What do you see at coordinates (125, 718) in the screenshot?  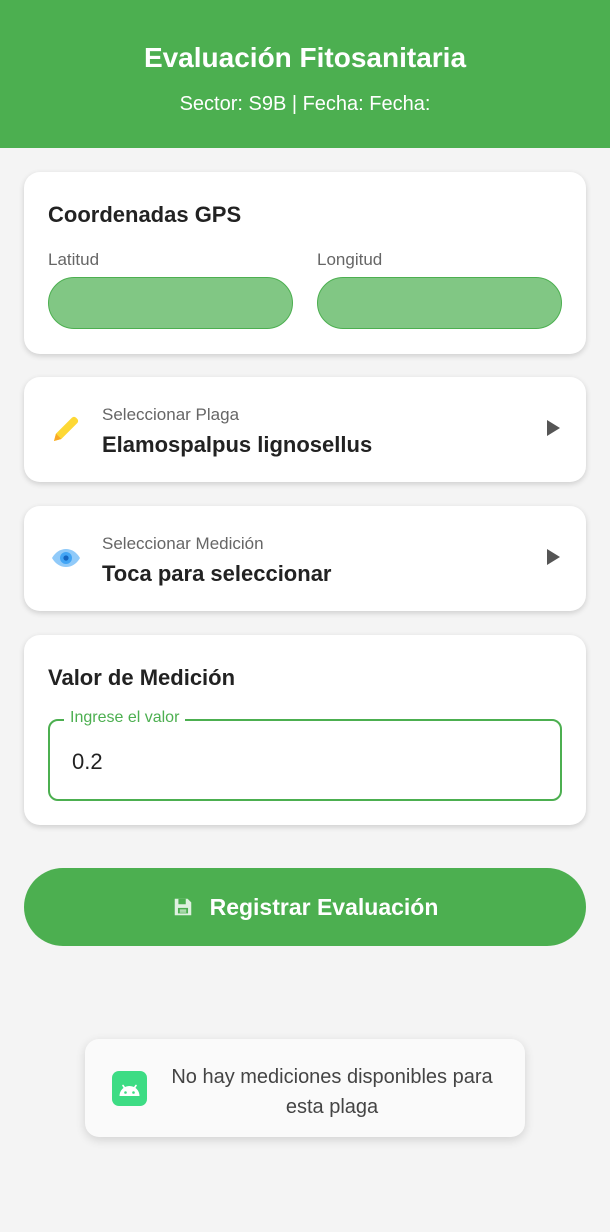 I see `valor-field-label: Ingrese el valor` at bounding box center [125, 718].